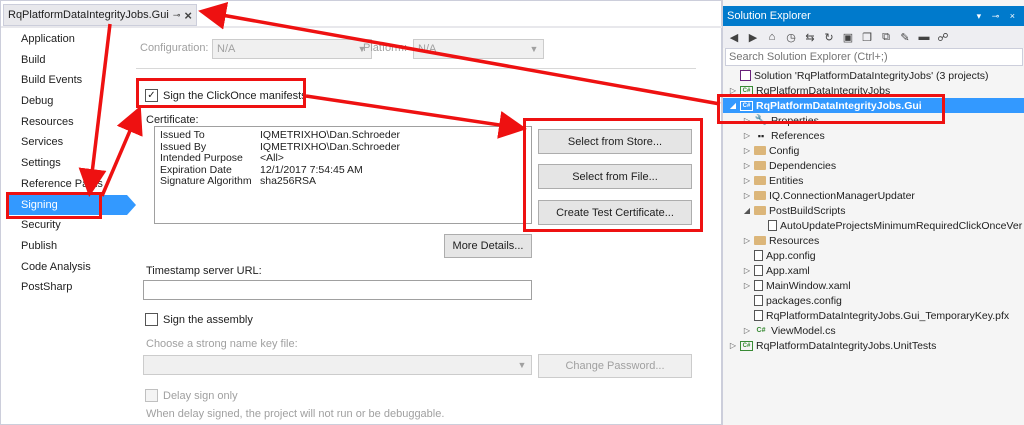  Describe the element at coordinates (905, 37) in the screenshot. I see `properties-wrench-icon: ✎` at that location.